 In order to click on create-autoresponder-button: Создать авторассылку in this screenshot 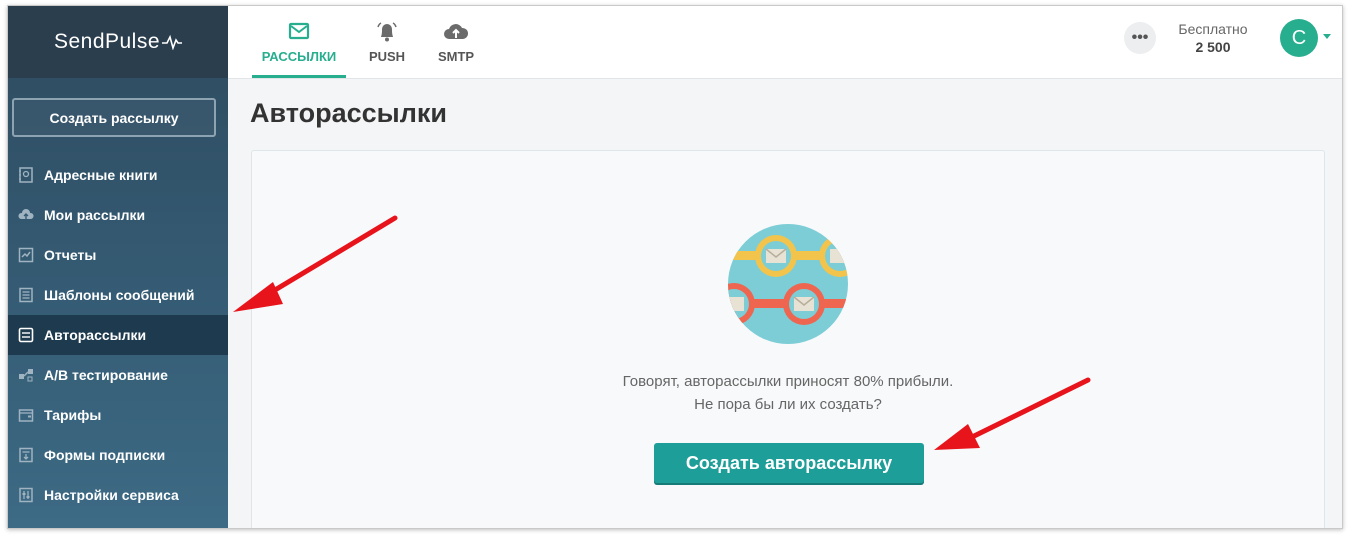, I will do `click(789, 463)`.